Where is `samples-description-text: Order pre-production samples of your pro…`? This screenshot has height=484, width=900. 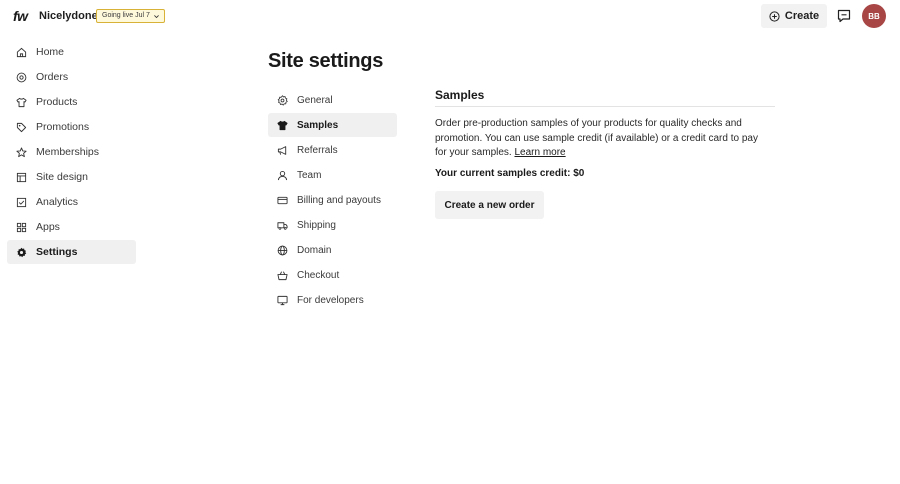 samples-description-text: Order pre-production samples of your pro… is located at coordinates (596, 138).